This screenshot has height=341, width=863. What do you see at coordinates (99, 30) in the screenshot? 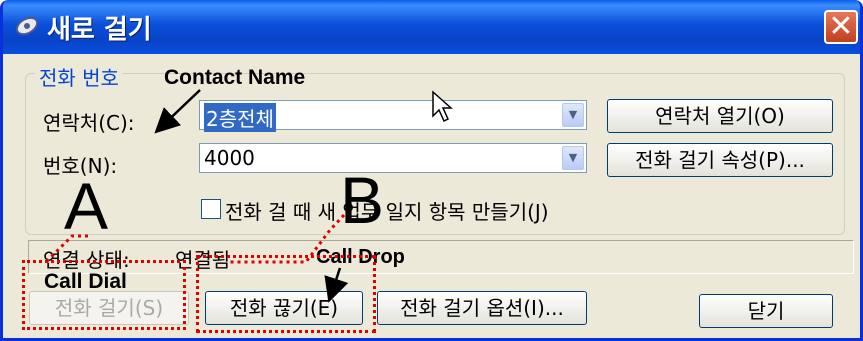
I see `window-title: 새로 걸기` at bounding box center [99, 30].